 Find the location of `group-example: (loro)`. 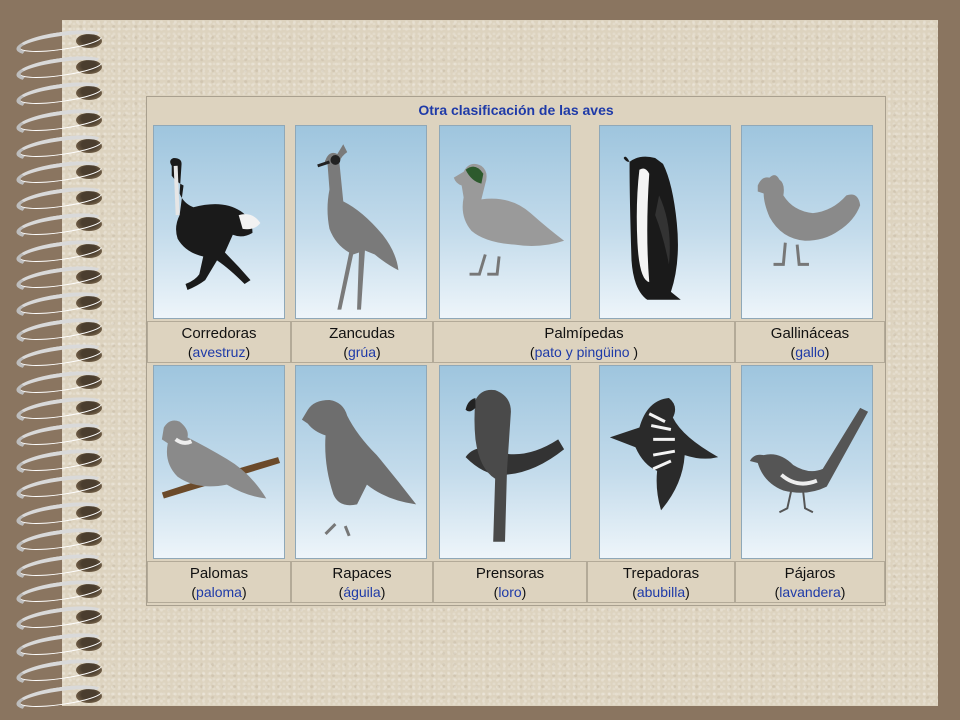

group-example: (loro) is located at coordinates (510, 592).